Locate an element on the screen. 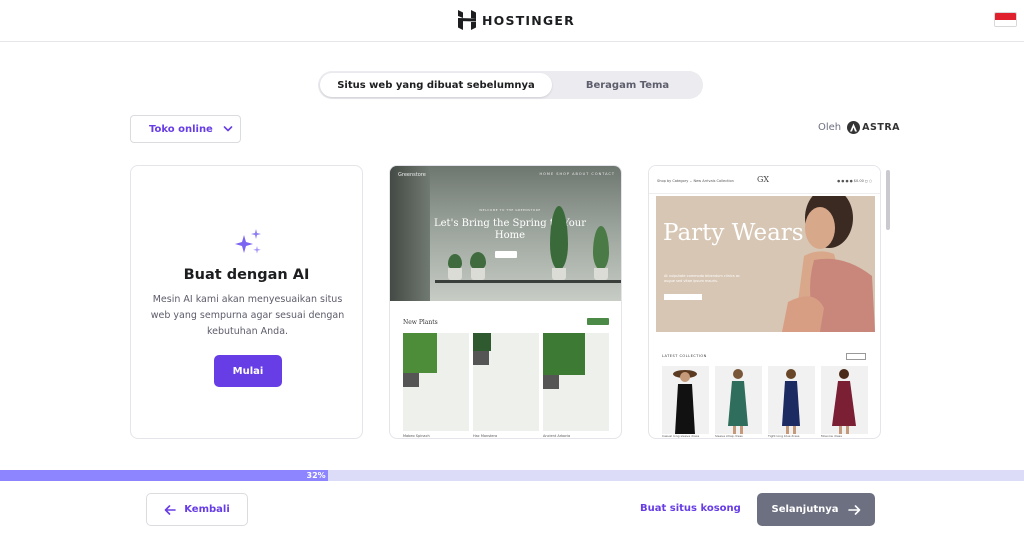 This screenshot has width=1024, height=535. create-empty-site-link: Buat situs kosong is located at coordinates (690, 508).